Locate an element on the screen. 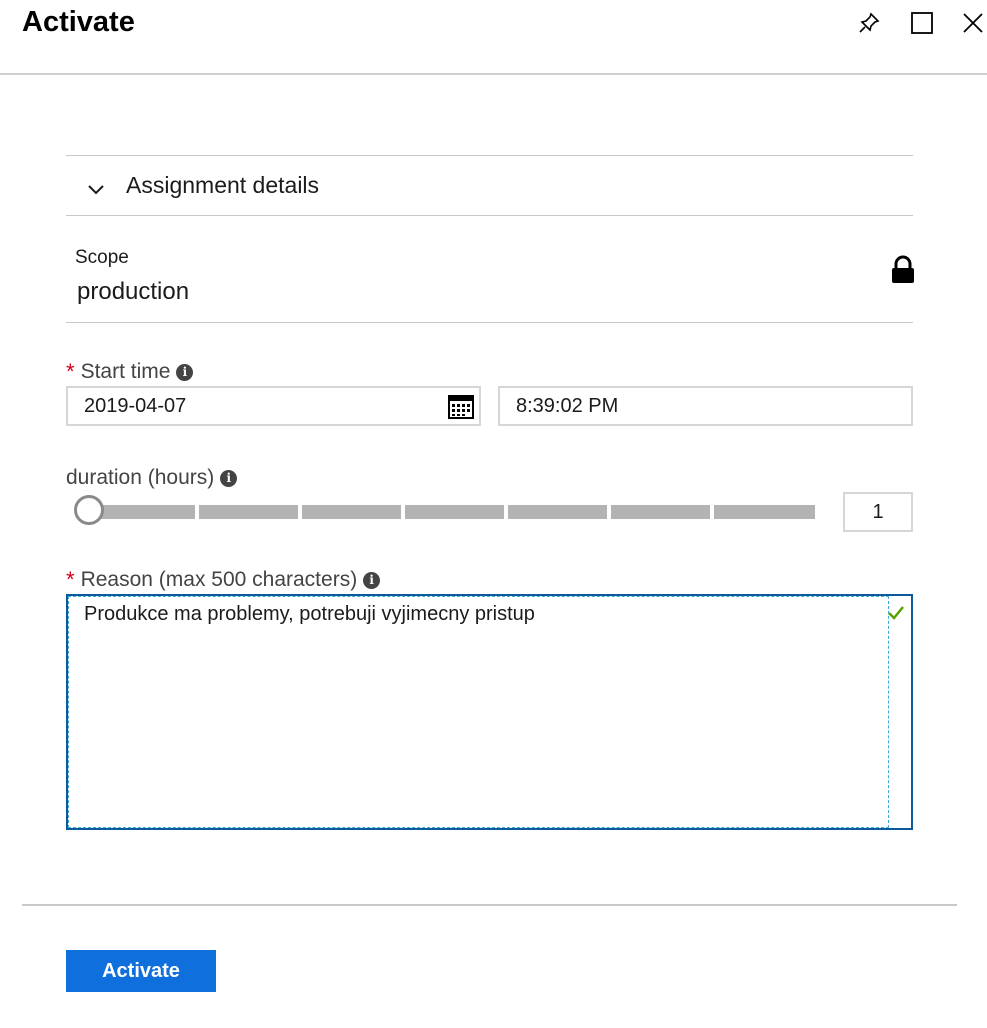  reason-label-row: * Reason (max 500 characters) i is located at coordinates (223, 580).